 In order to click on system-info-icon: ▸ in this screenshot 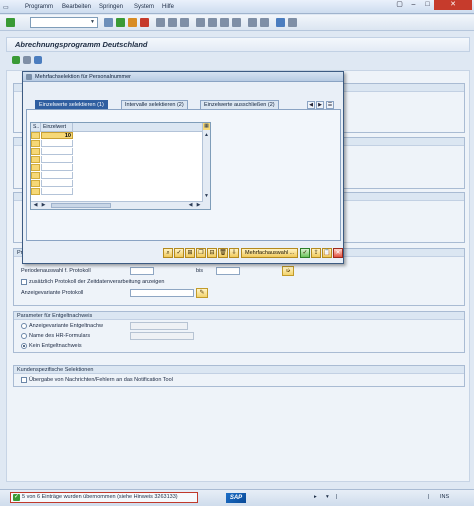, I will do `click(315, 497)`.